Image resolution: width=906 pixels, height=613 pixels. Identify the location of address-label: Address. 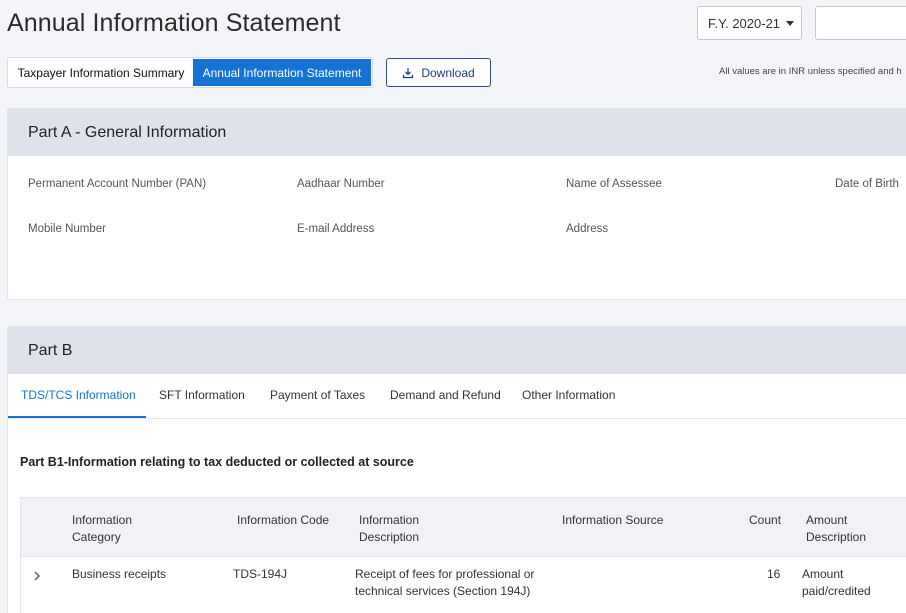
(587, 229).